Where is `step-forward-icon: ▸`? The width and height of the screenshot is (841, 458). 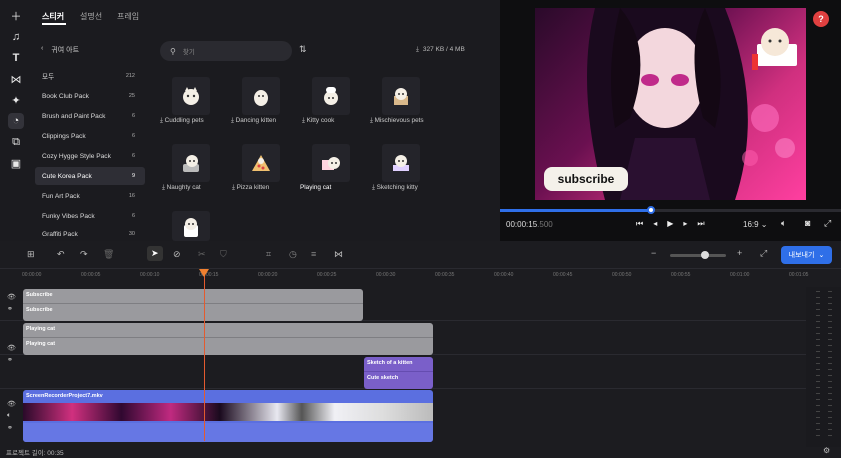 step-forward-icon: ▸ is located at coordinates (685, 224).